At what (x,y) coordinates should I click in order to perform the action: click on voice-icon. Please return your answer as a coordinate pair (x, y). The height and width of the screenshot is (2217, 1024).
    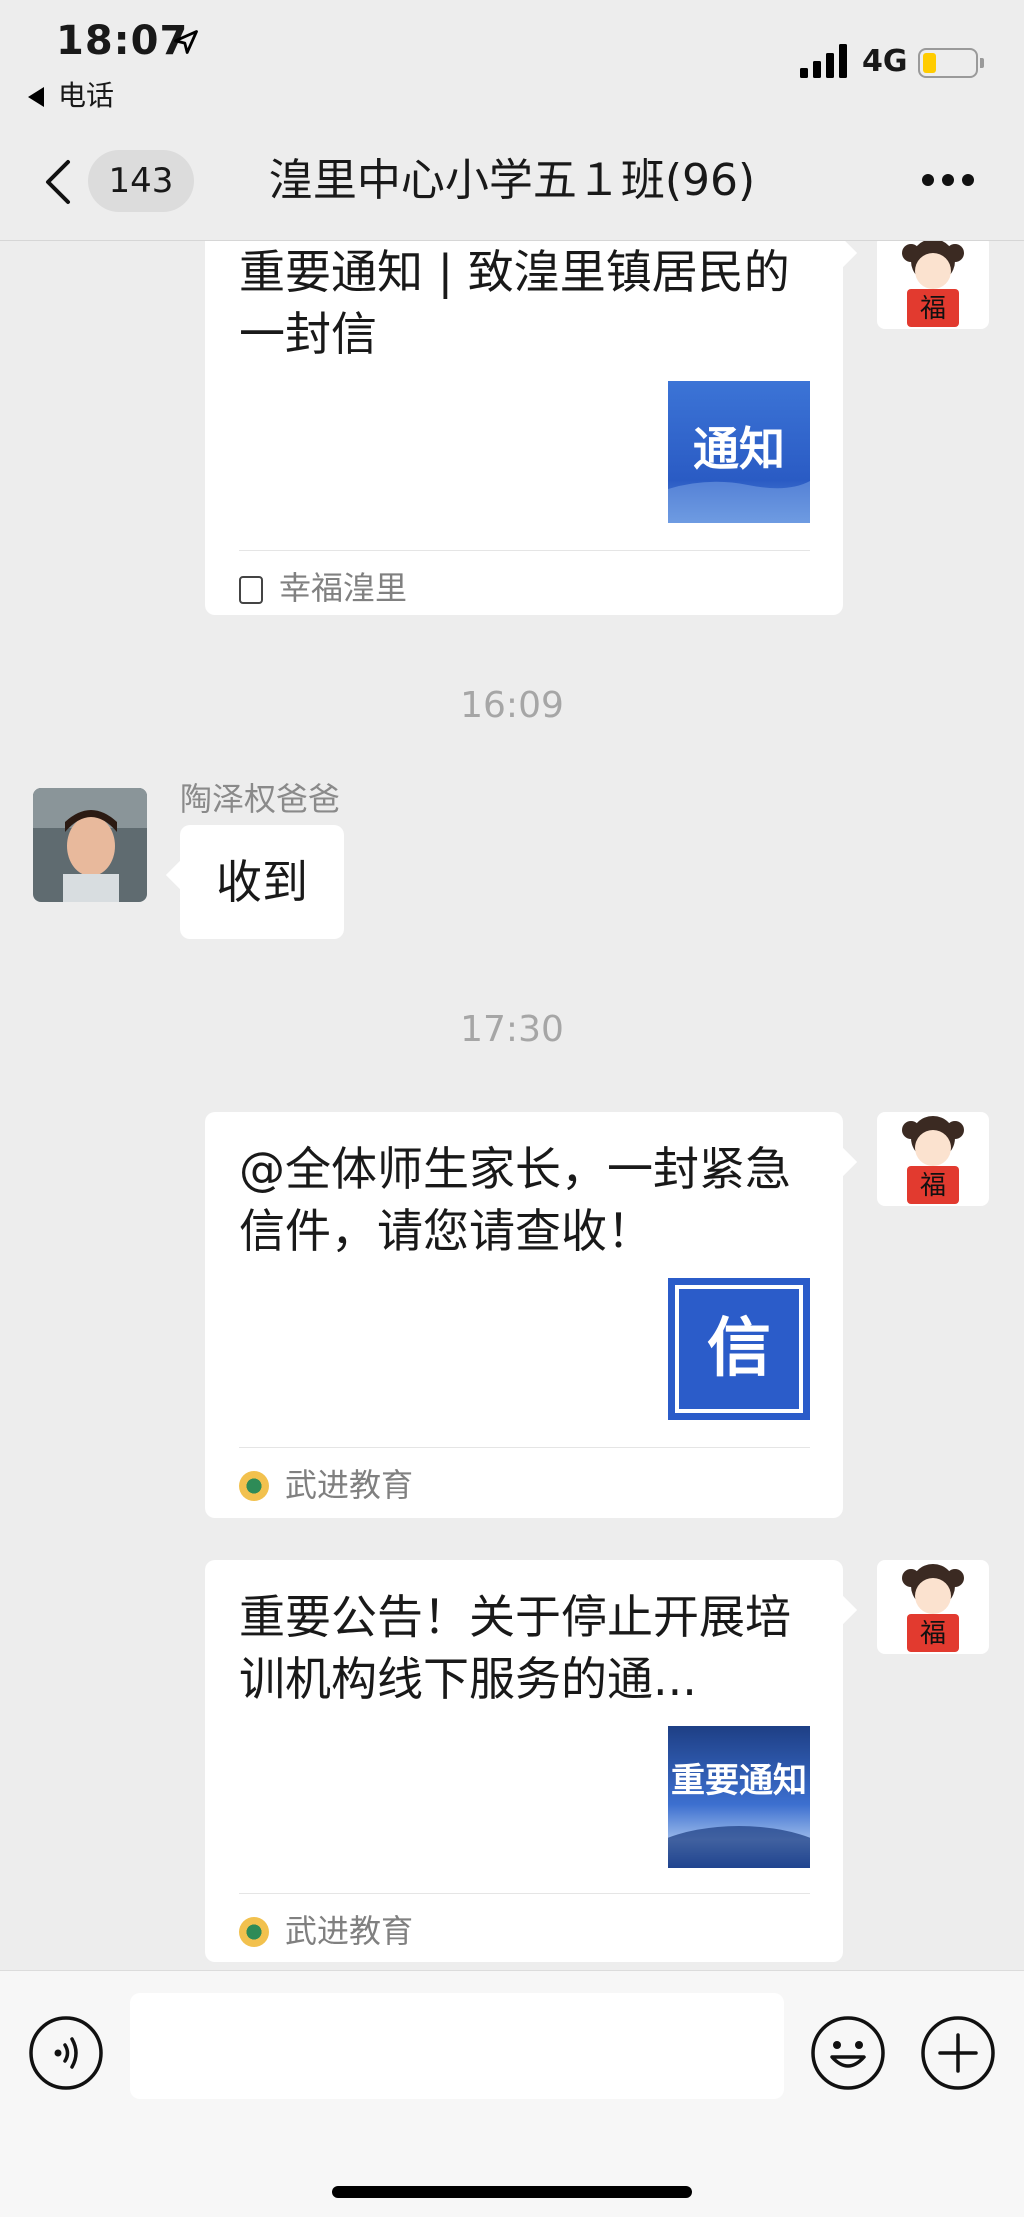
    Looking at the image, I should click on (66, 2053).